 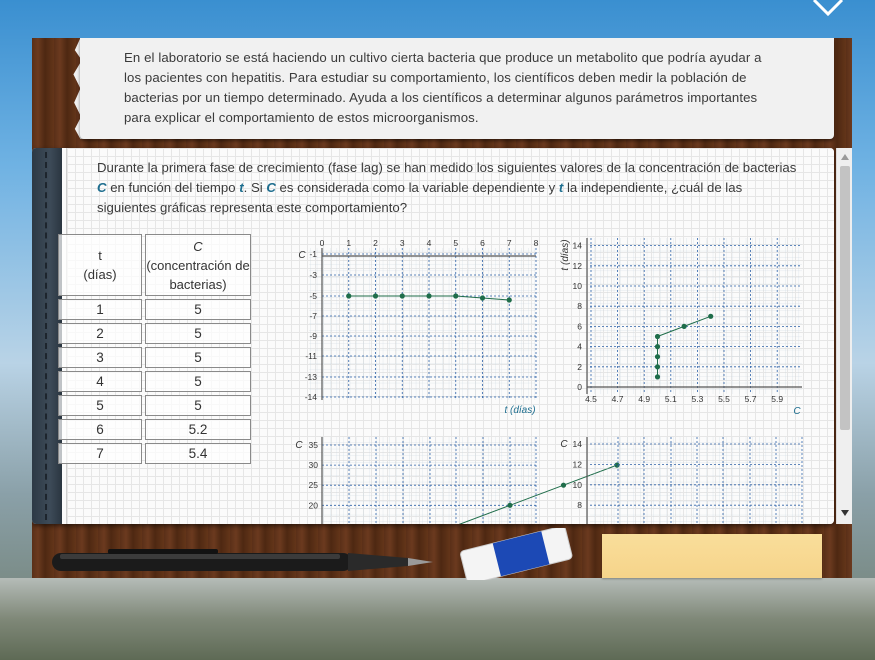 I want to click on cell-t: 4, so click(x=100, y=381).